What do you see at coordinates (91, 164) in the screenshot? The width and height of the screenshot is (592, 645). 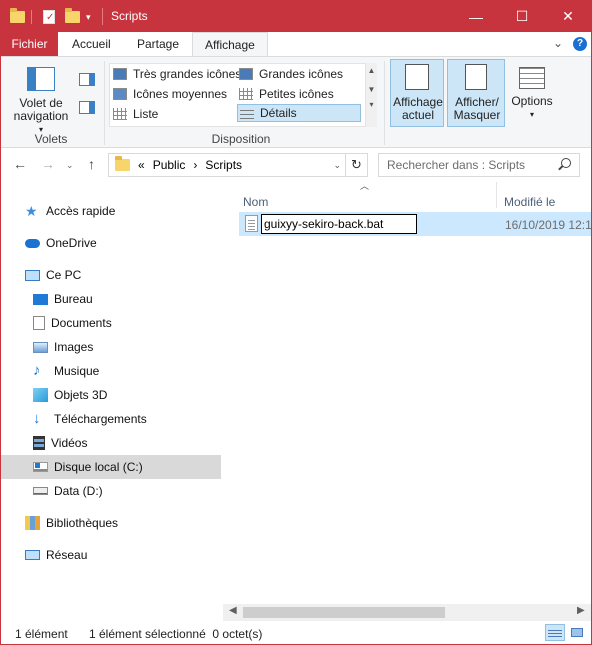 I see `up-icon: ↑` at bounding box center [91, 164].